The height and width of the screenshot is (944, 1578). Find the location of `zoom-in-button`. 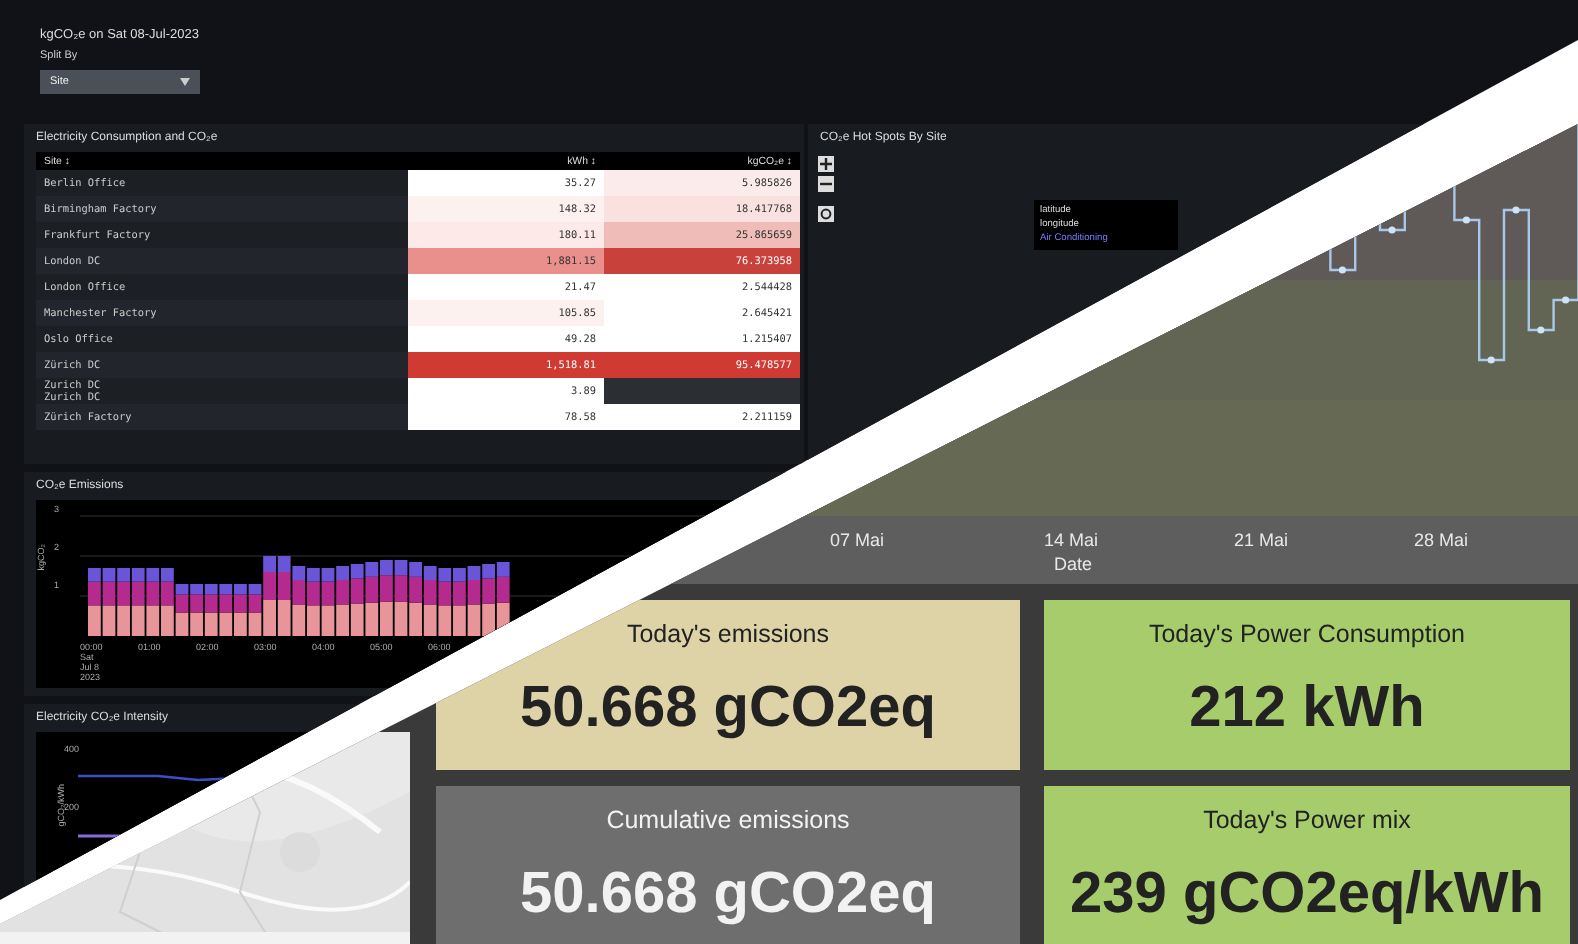

zoom-in-button is located at coordinates (826, 164).